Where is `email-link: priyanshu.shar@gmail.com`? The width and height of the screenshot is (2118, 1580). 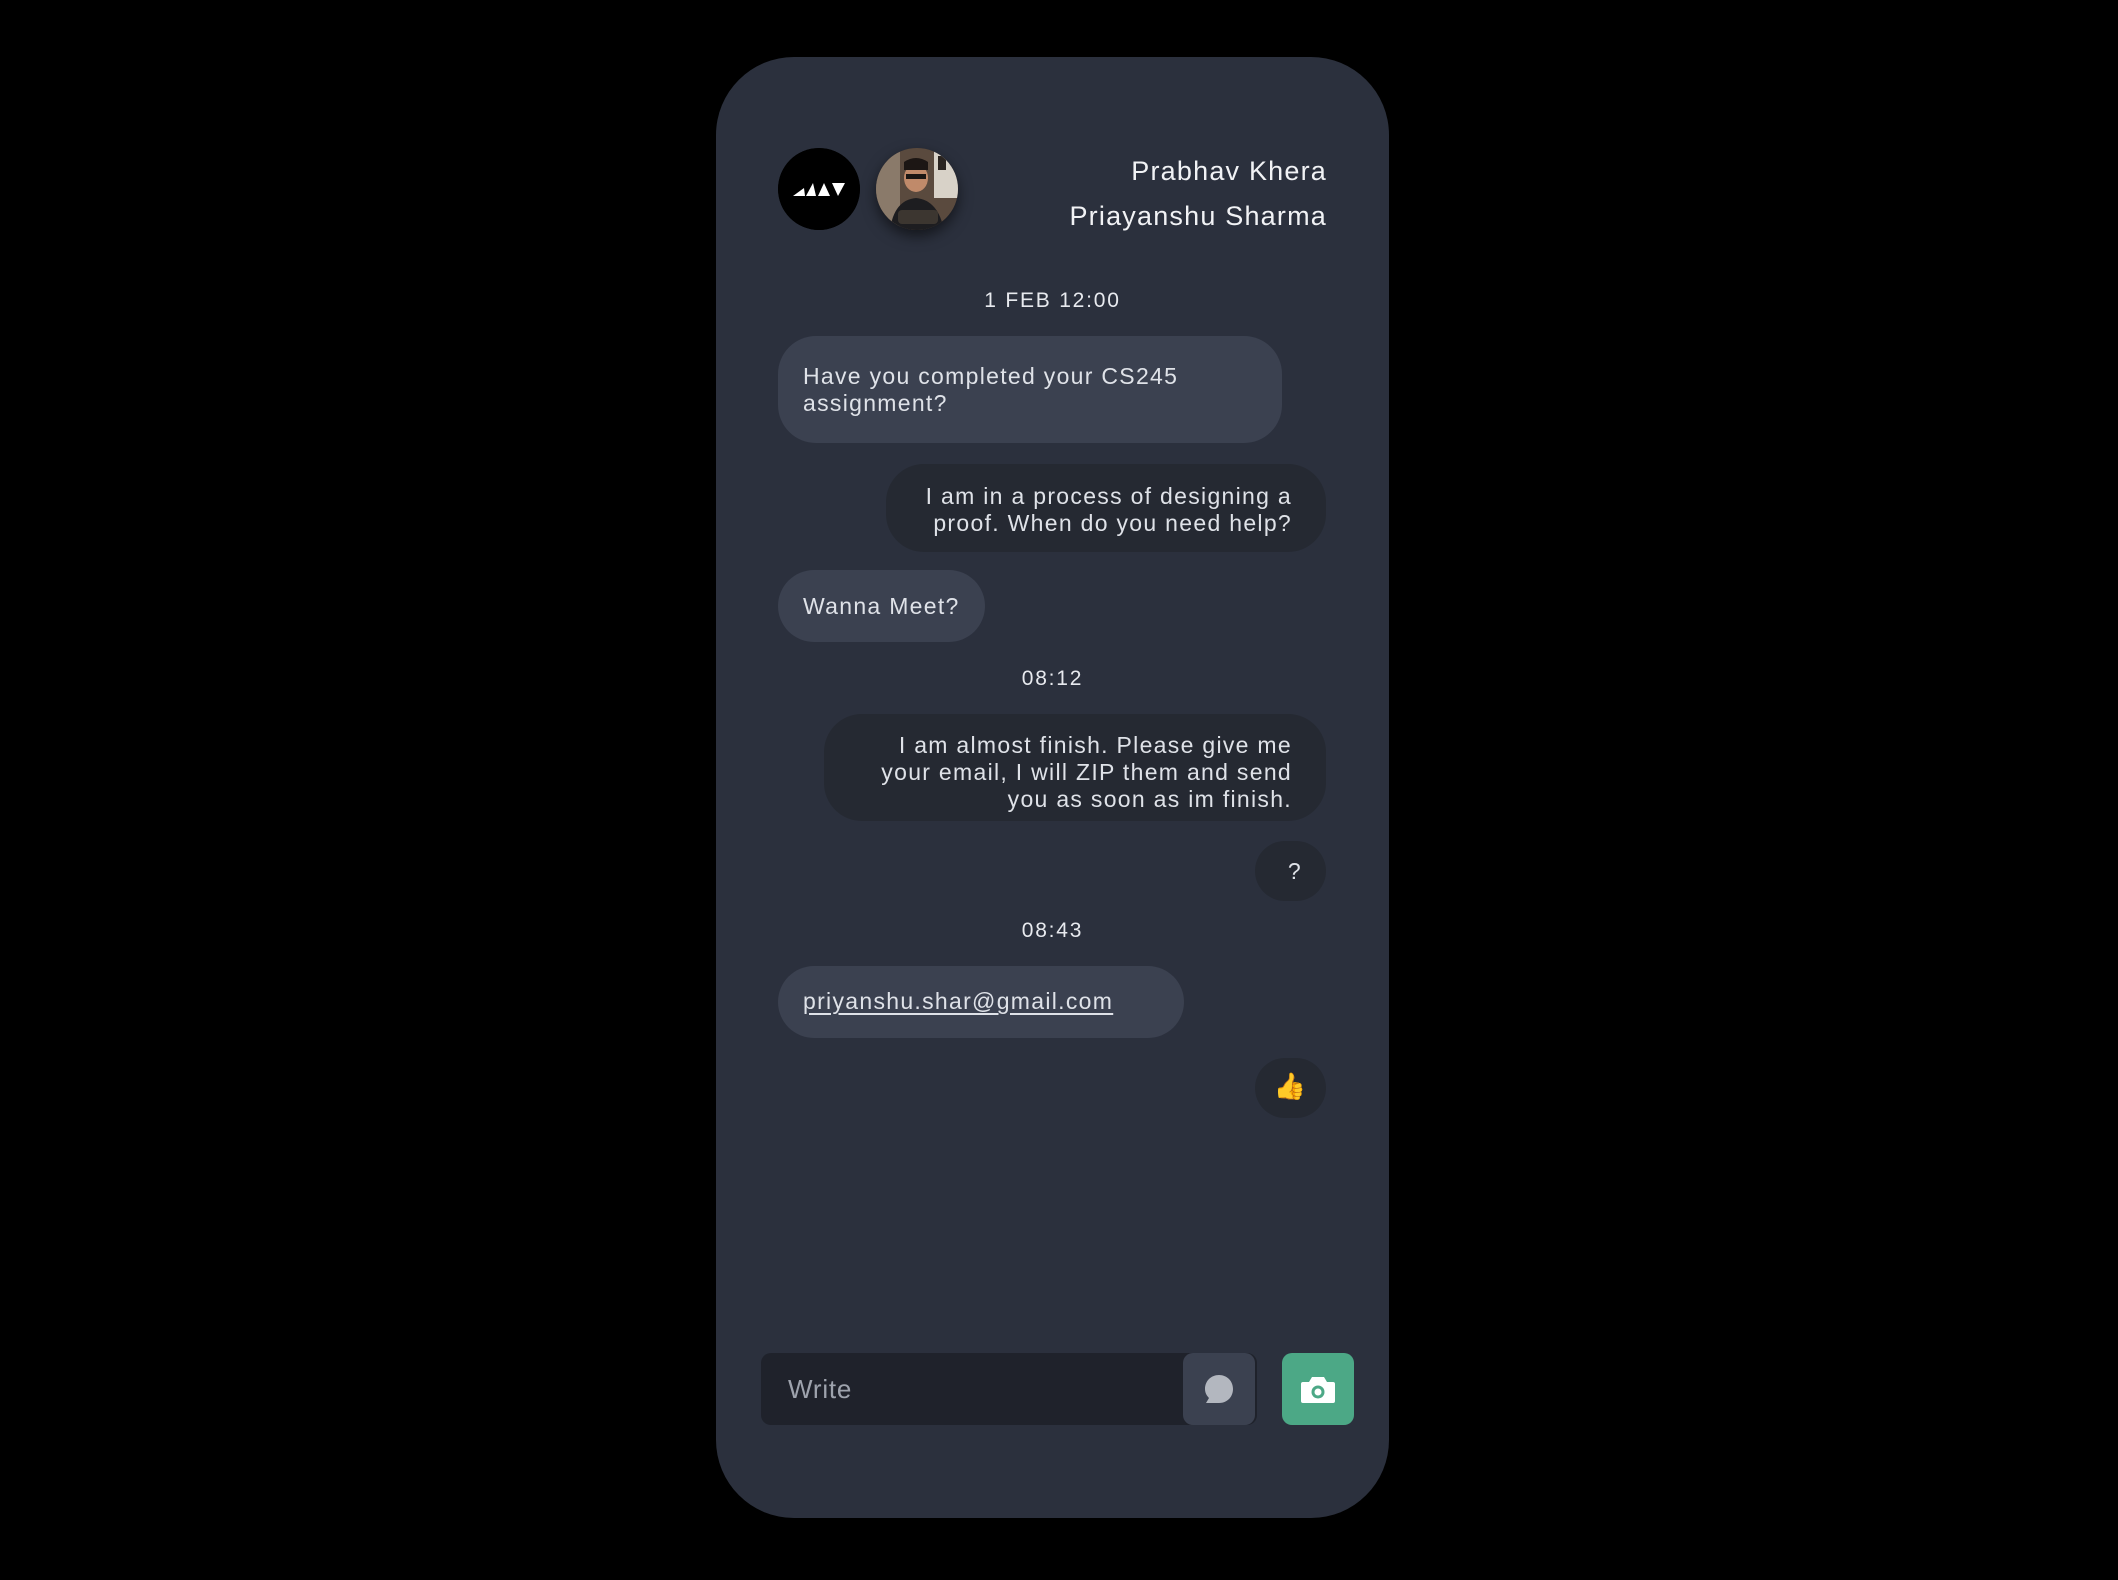
email-link: priyanshu.shar@gmail.com is located at coordinates (958, 1001).